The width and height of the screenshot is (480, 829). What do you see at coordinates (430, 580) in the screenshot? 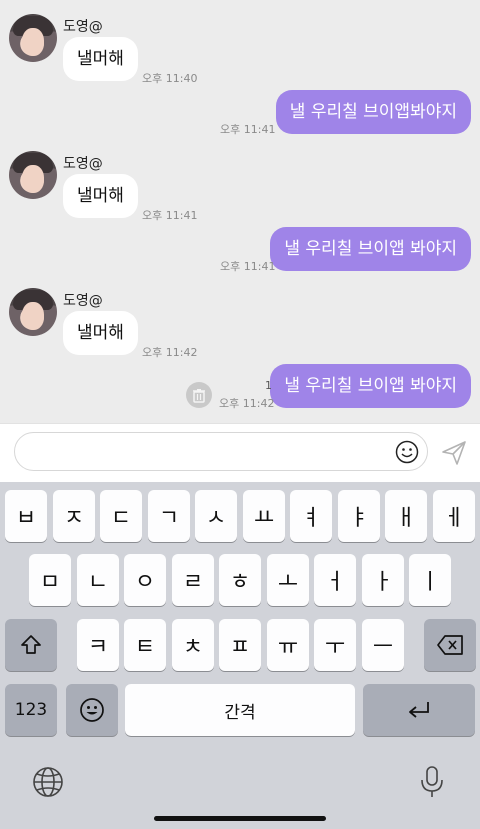
I see `key: ㅣ` at bounding box center [430, 580].